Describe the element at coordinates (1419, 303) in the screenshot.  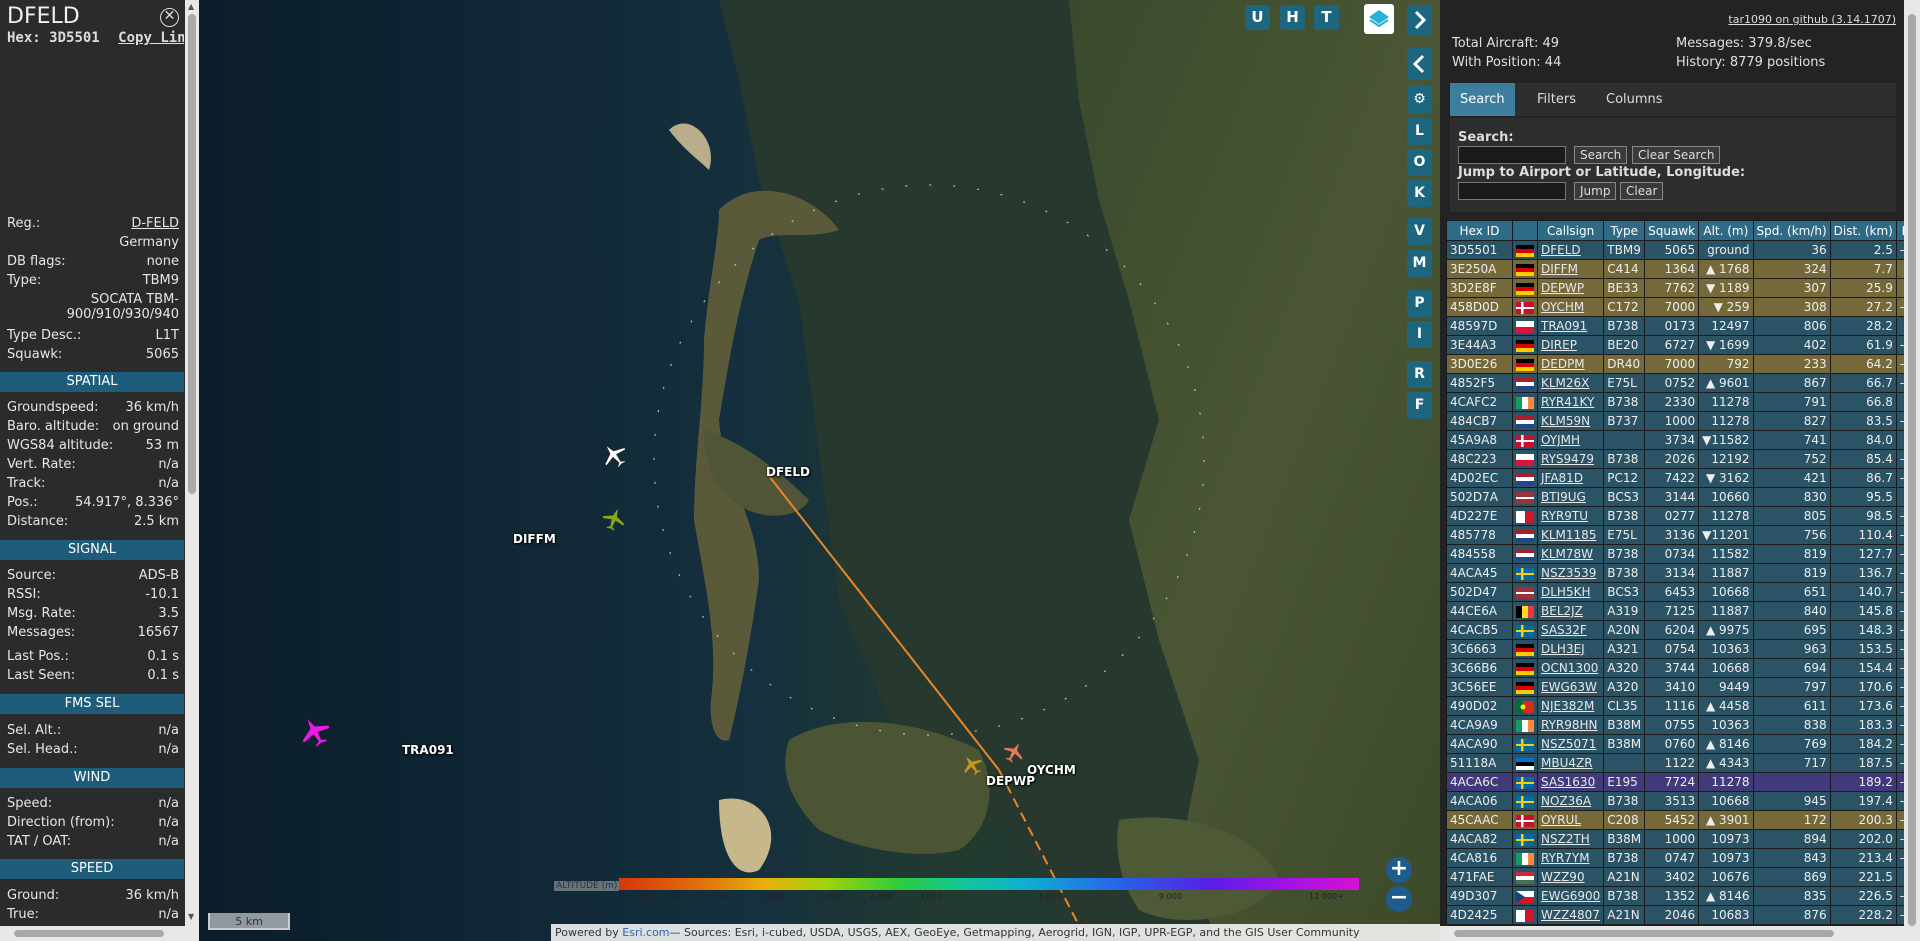
I see `side-button-p: P` at that location.